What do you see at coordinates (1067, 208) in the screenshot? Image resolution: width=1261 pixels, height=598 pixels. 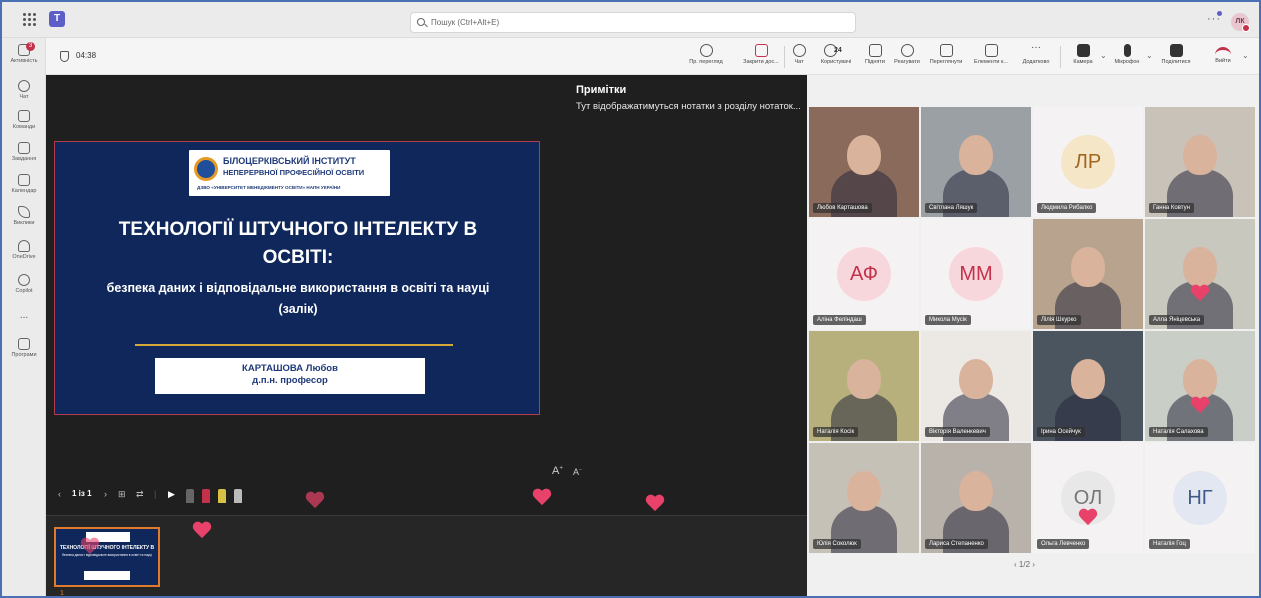 I see `participant-name: Людмила Рибалко` at bounding box center [1067, 208].